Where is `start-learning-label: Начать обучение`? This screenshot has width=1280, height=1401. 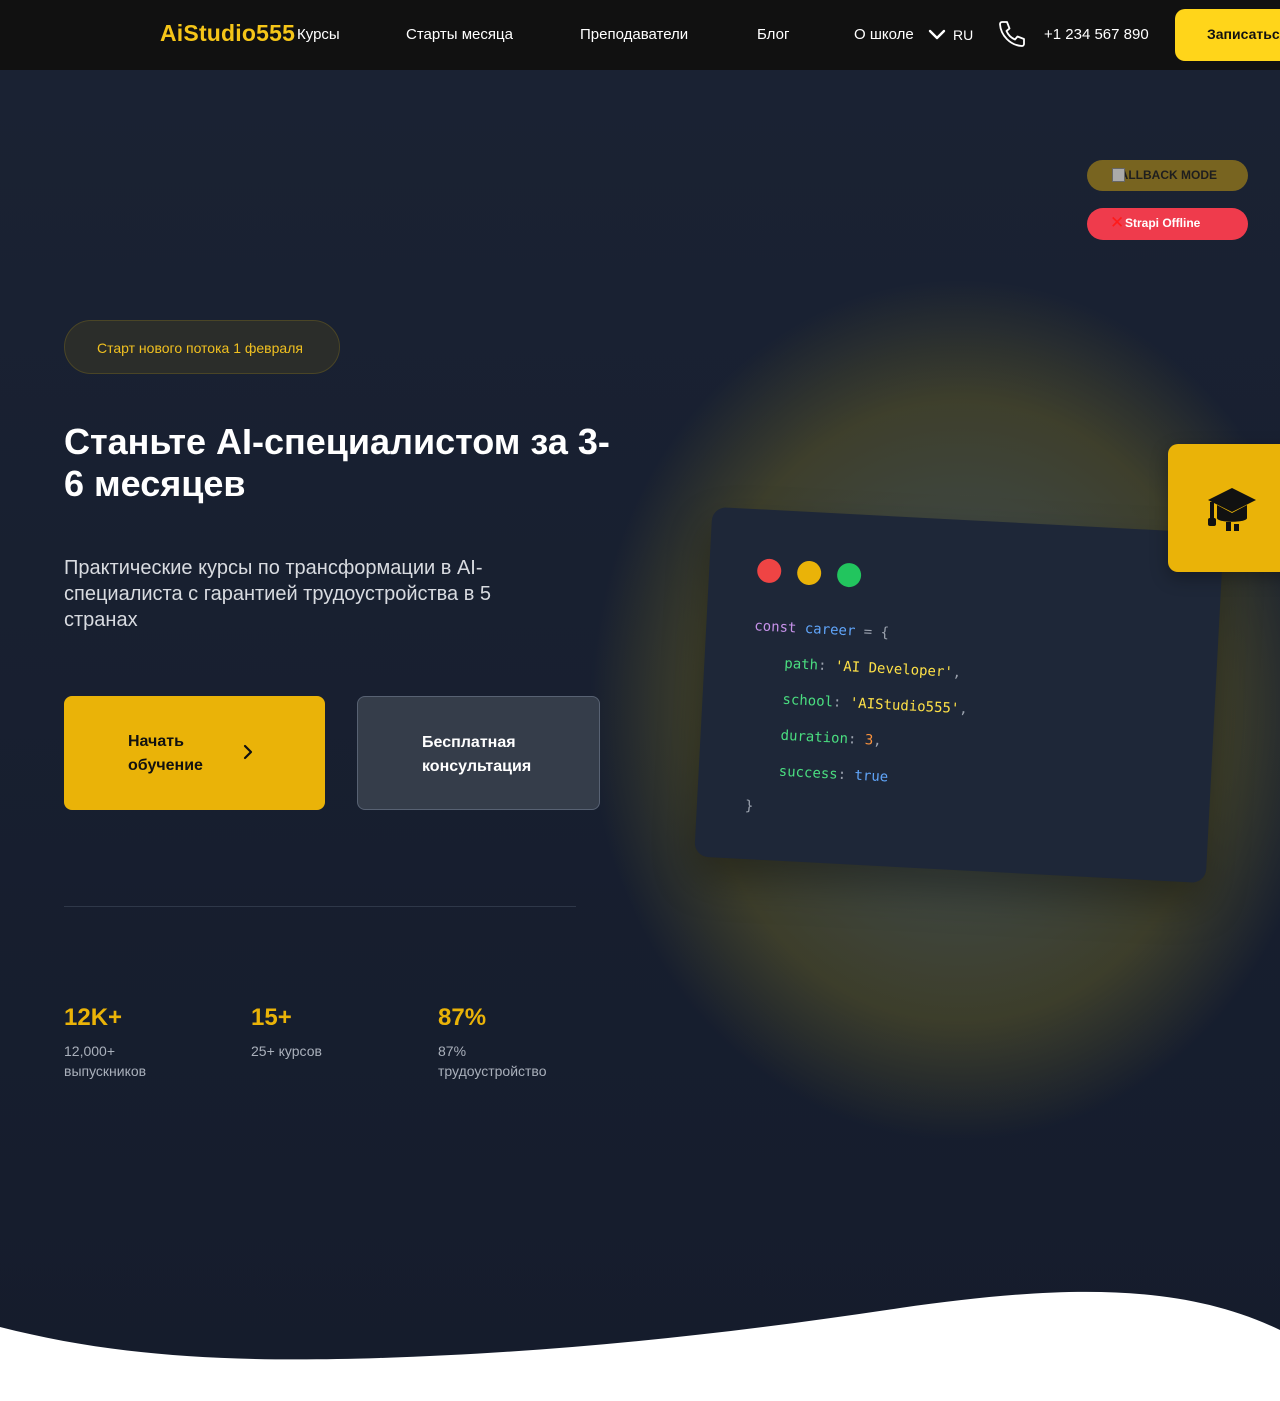 start-learning-label: Начать обучение is located at coordinates (165, 753).